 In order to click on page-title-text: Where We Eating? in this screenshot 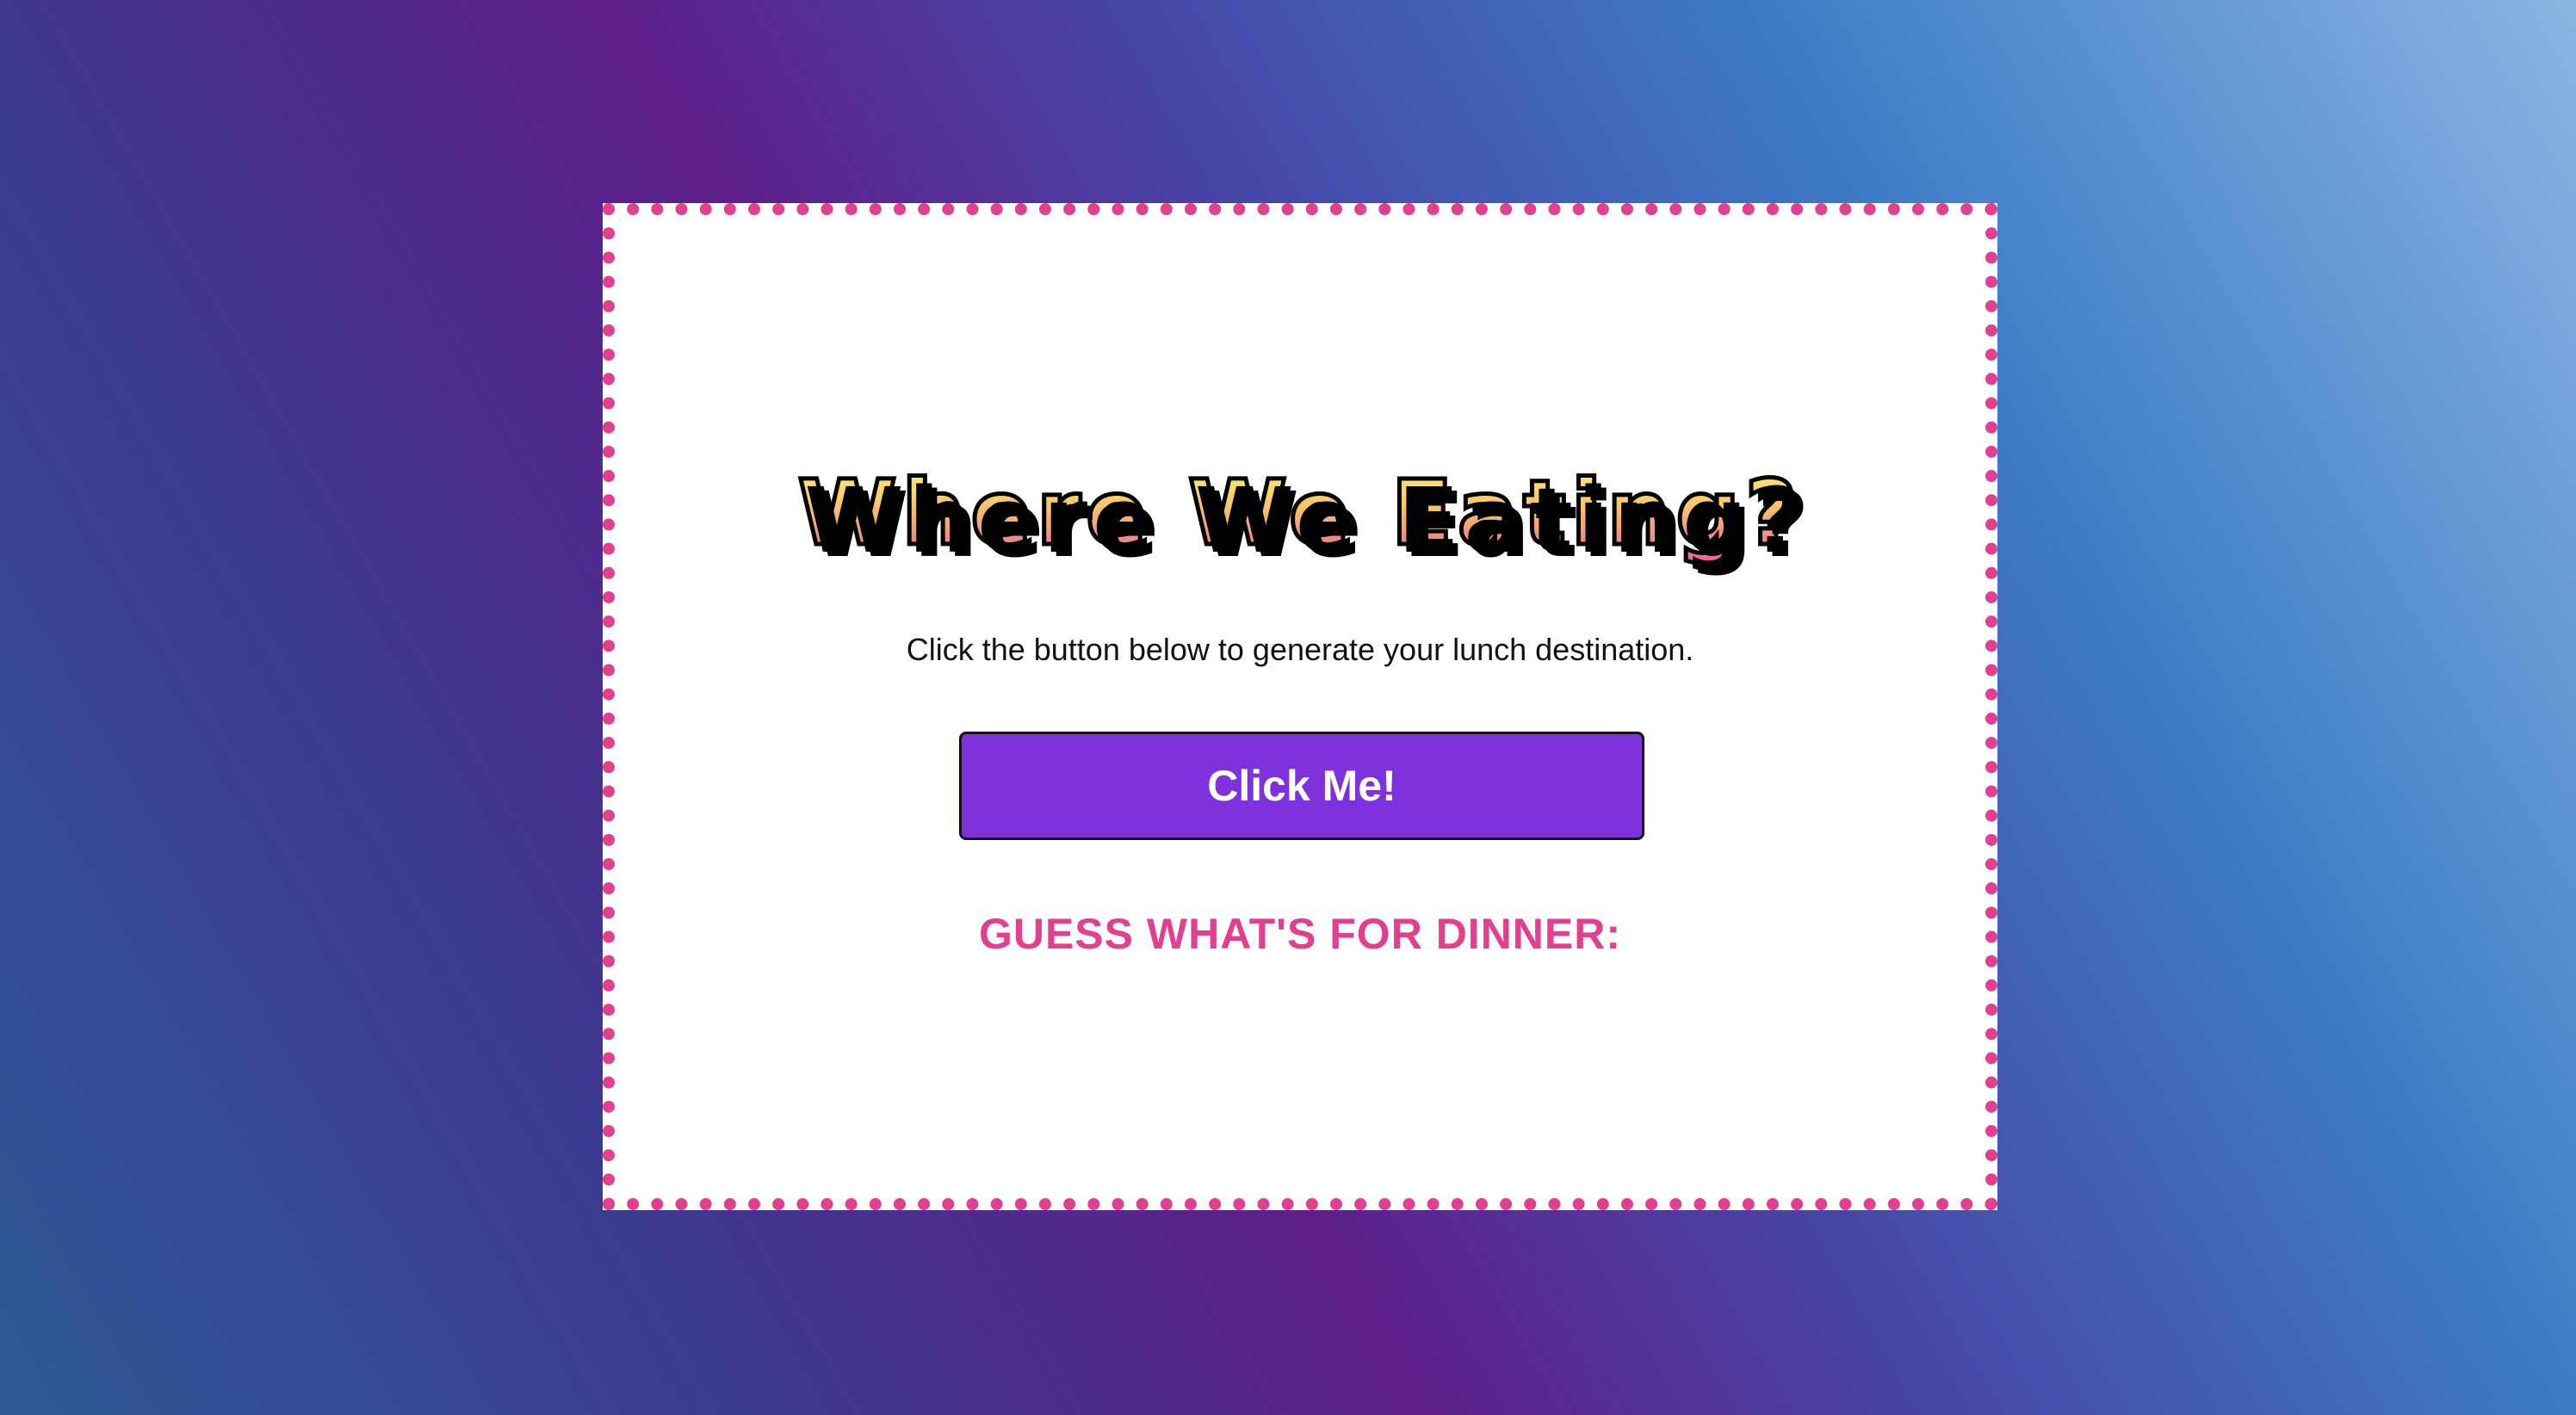, I will do `click(1299, 513)`.